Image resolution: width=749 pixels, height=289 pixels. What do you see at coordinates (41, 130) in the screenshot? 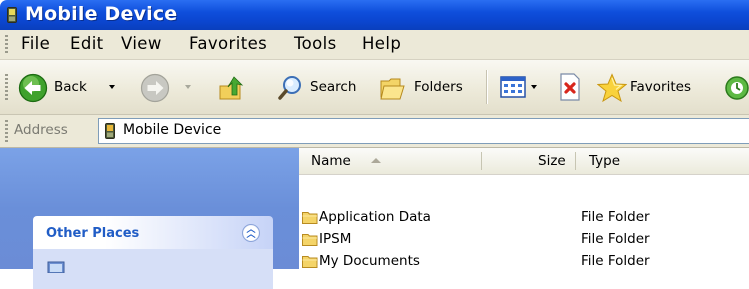
I see `address-label: Address` at bounding box center [41, 130].